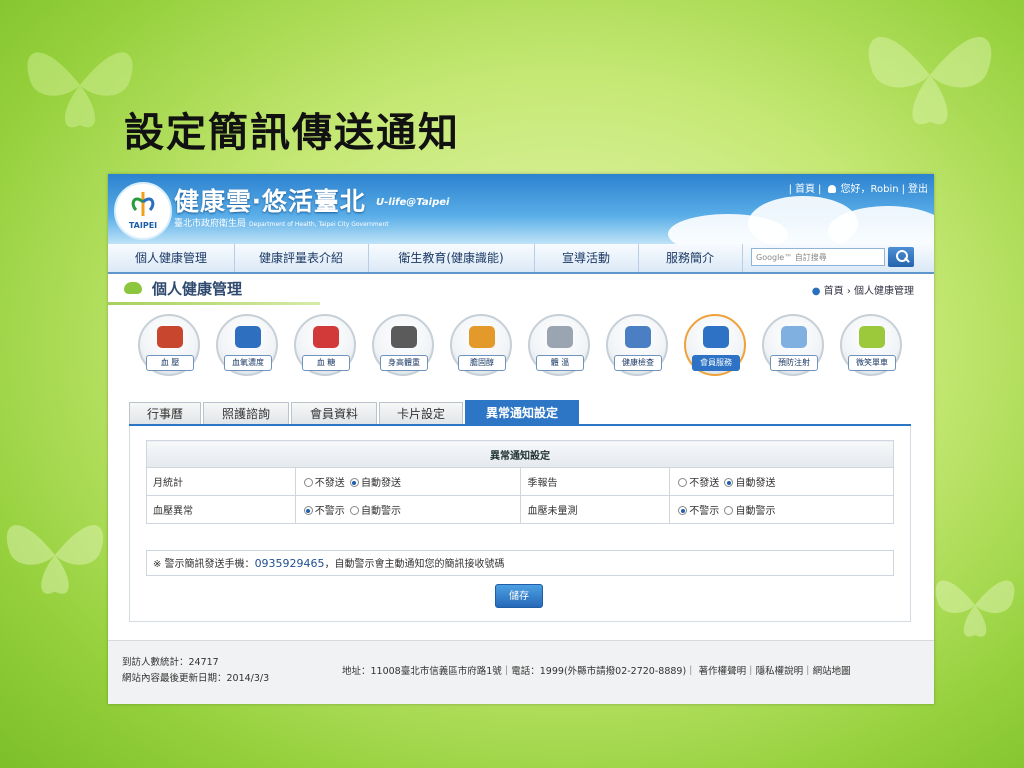  Describe the element at coordinates (196, 678) in the screenshot. I see `last-updated: 網站內容最後更新日期：2014/3/3` at that location.